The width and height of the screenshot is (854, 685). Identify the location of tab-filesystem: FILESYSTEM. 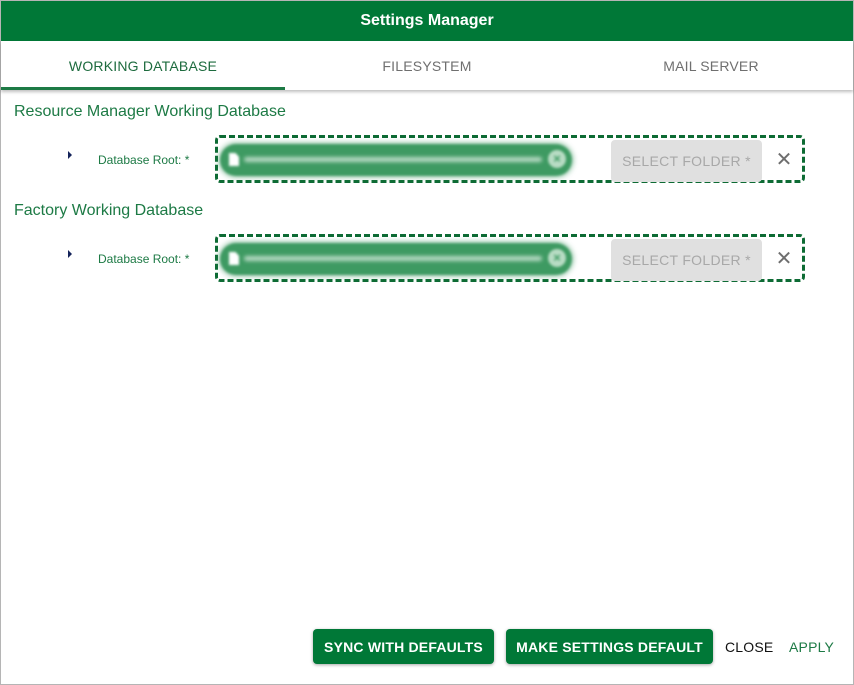
(427, 65).